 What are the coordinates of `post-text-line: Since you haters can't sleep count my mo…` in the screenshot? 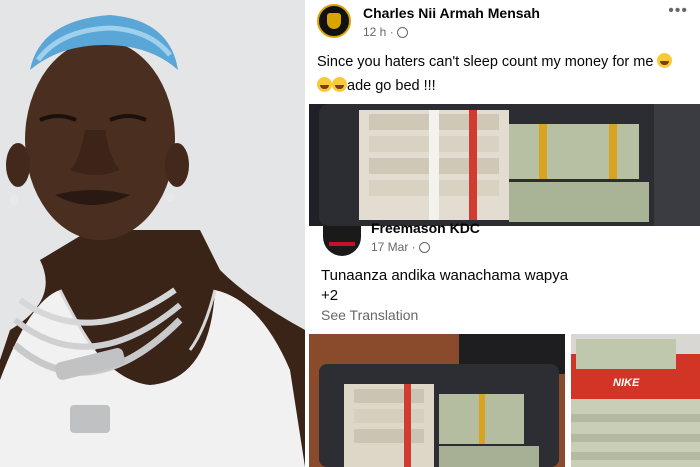 It's located at (485, 62).